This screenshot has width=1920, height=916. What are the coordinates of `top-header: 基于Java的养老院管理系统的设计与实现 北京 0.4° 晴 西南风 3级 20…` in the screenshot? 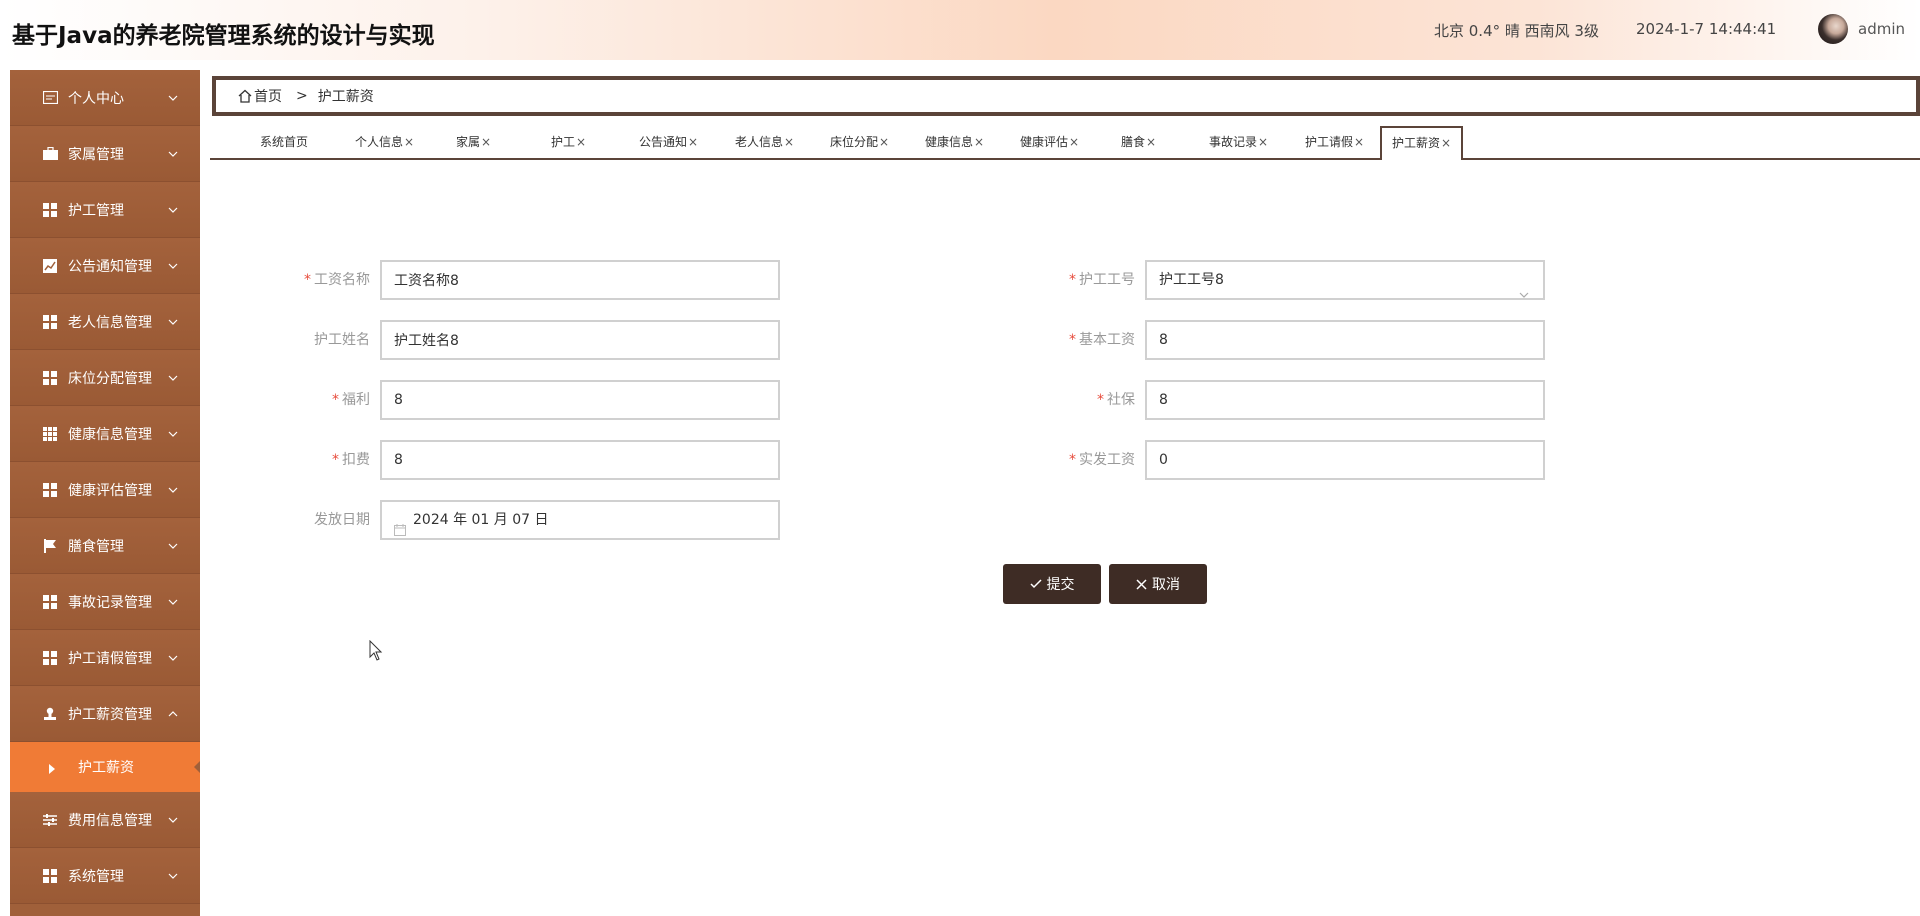 It's located at (960, 30).